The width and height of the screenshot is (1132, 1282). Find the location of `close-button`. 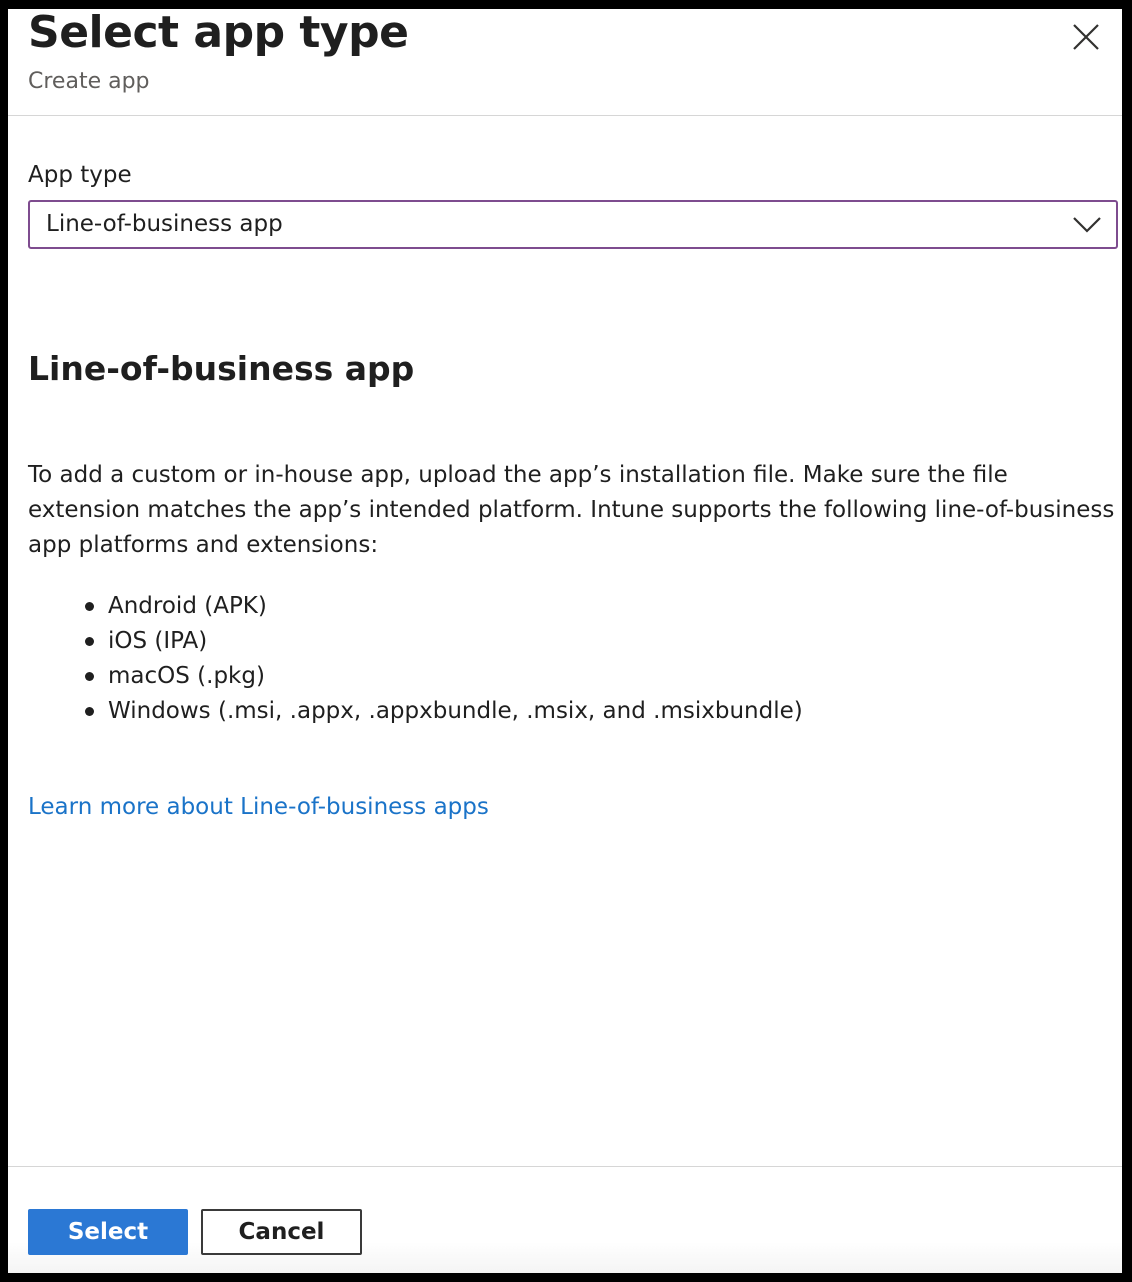

close-button is located at coordinates (1086, 37).